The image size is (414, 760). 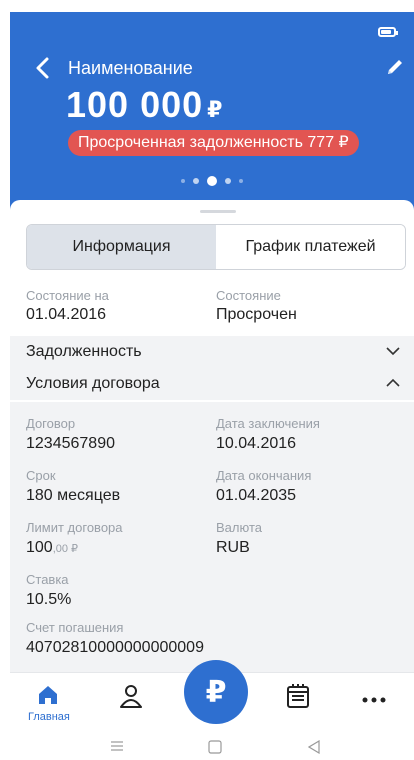 I want to click on sign-date-label: Дата заключения, so click(x=268, y=423).